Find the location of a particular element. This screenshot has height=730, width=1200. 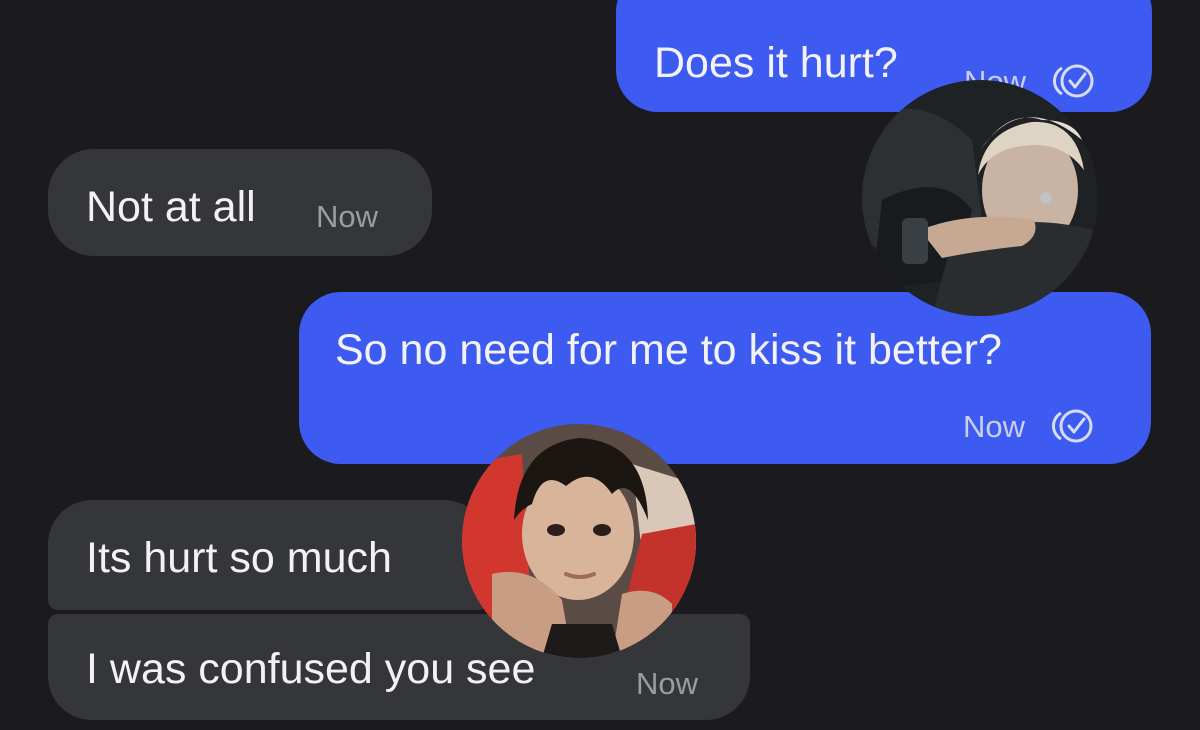

message-bubble-received: Its hurt so much is located at coordinates (268, 555).